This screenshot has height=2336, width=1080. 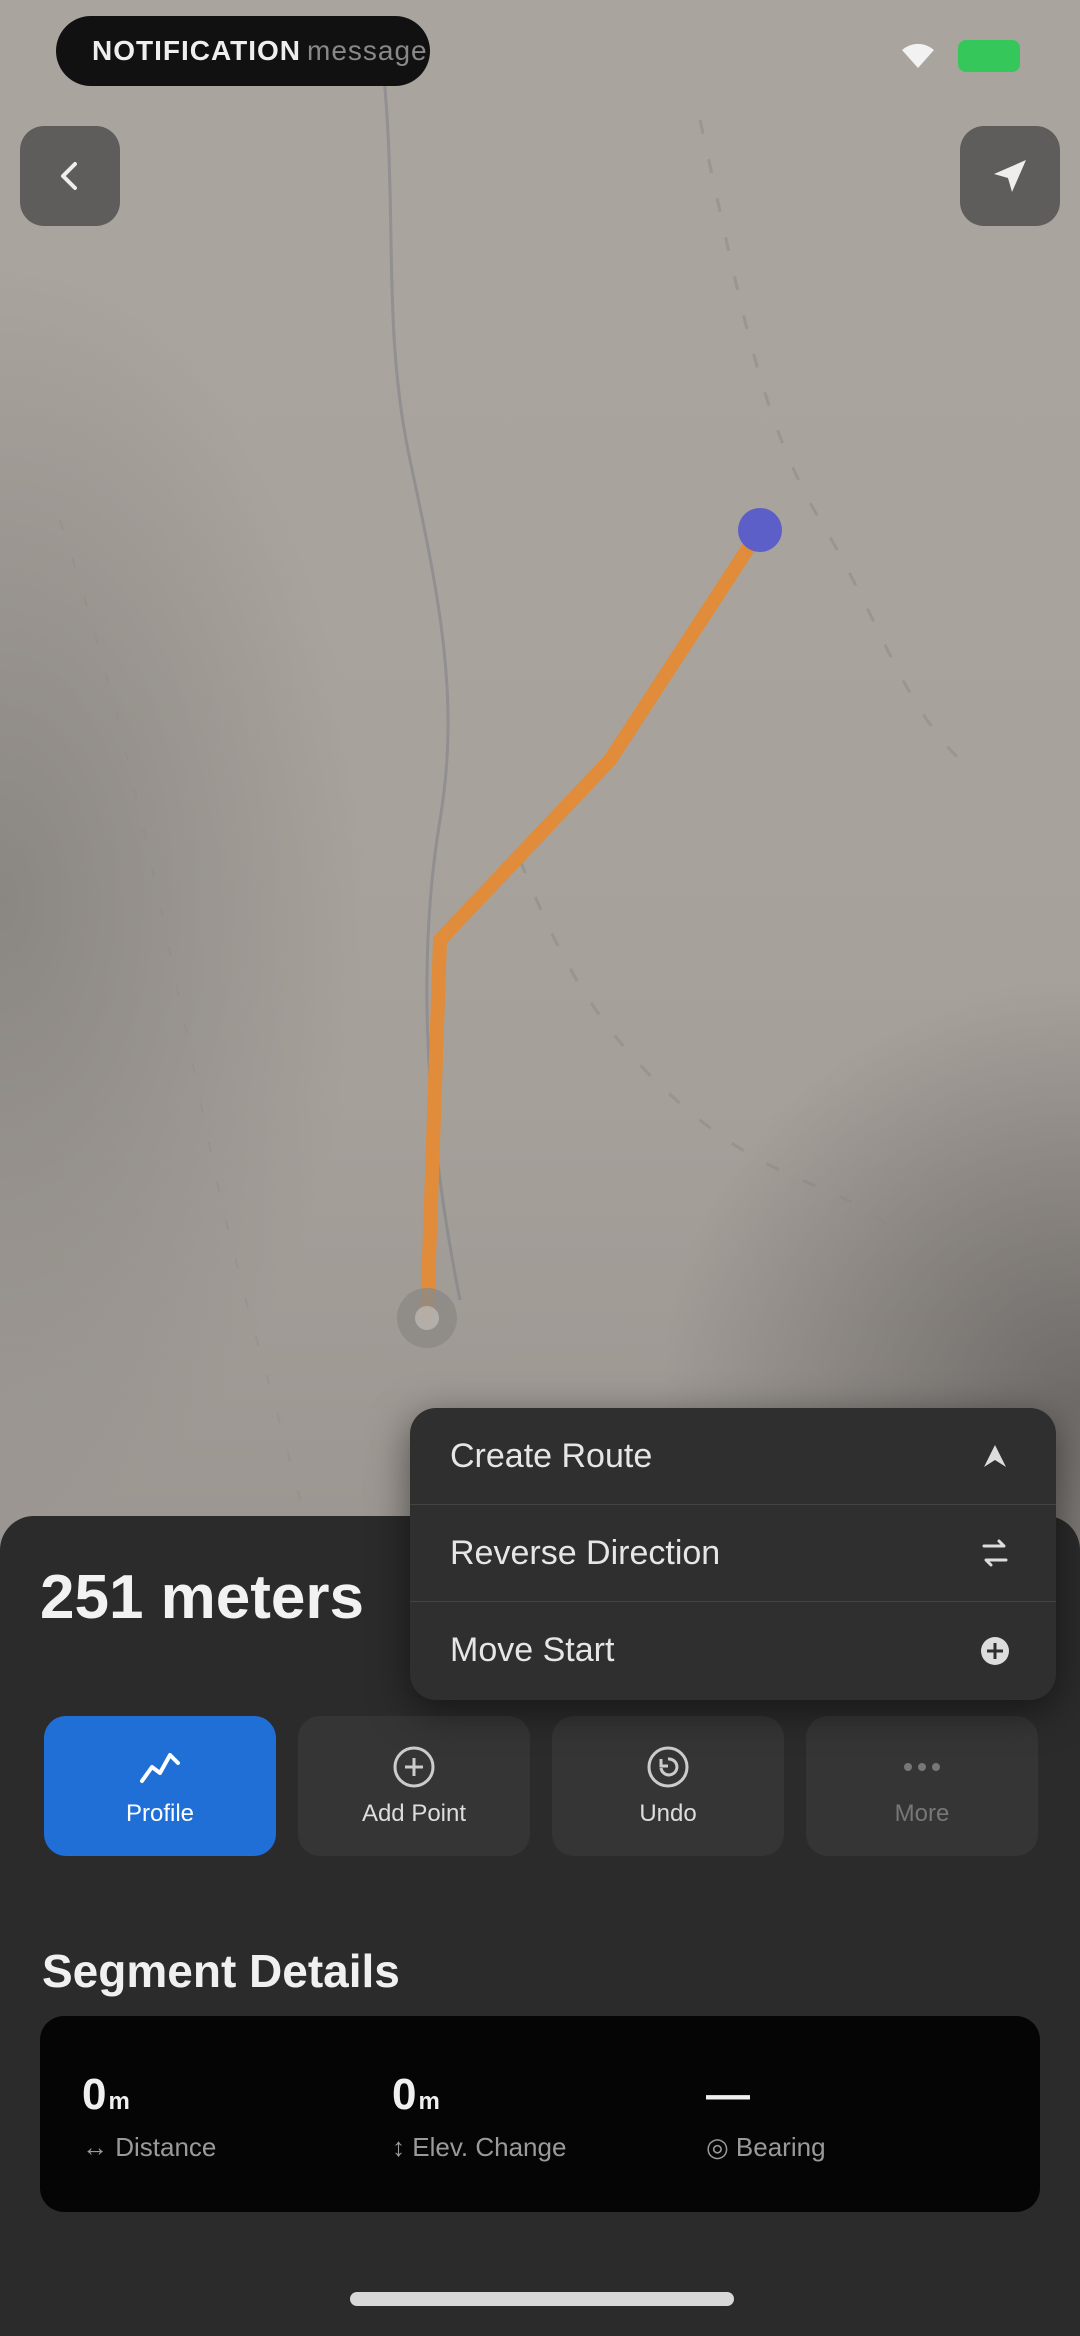 I want to click on route-end-marker, so click(x=760, y=530).